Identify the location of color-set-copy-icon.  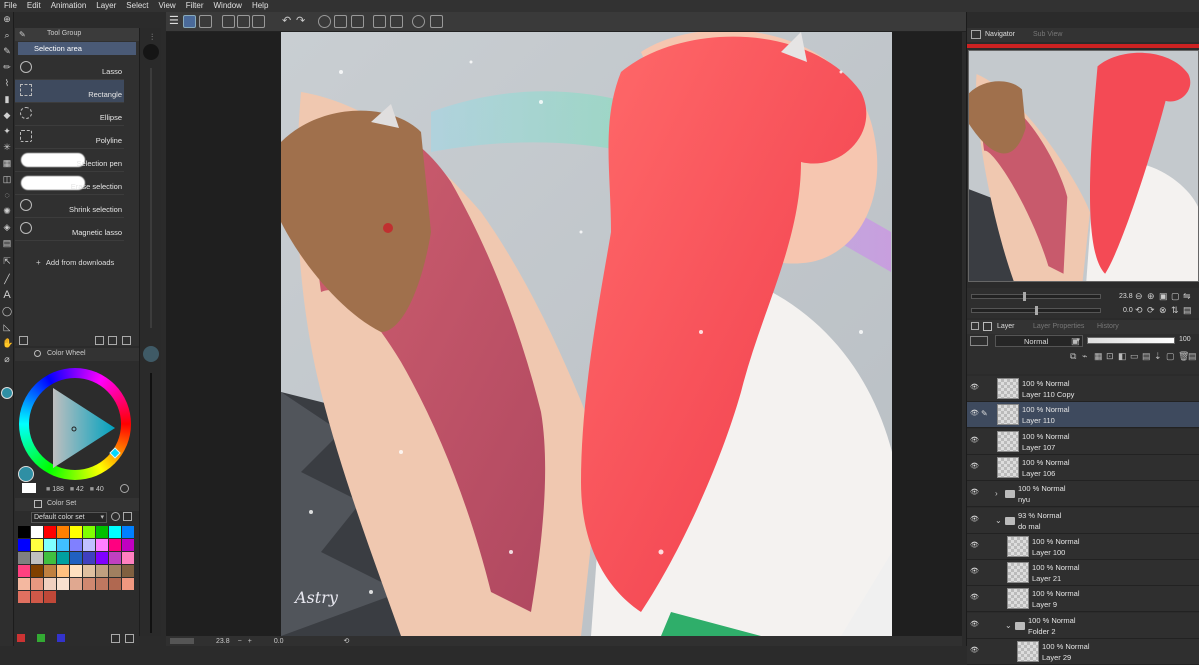
(115, 638).